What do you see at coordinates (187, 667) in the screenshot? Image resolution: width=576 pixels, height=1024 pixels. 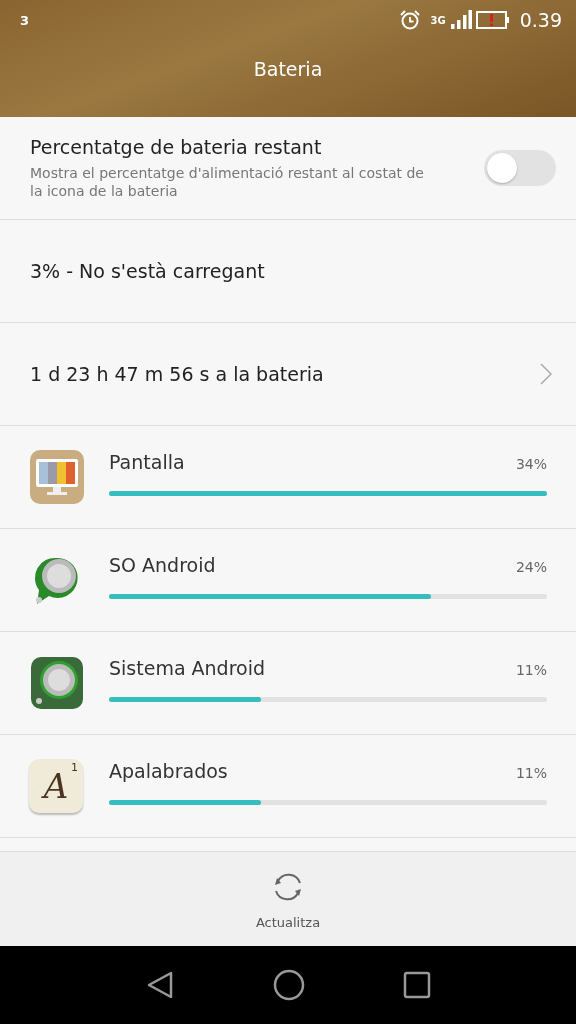 I see `app-name: Sistema Android` at bounding box center [187, 667].